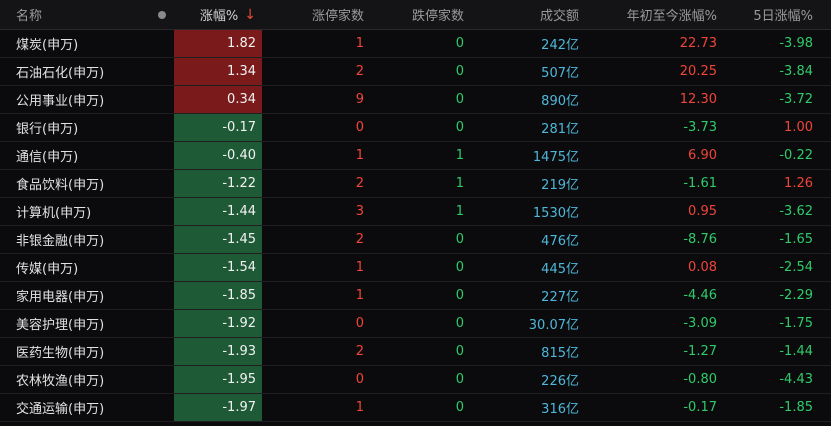 The width and height of the screenshot is (831, 426). I want to click on table-row: 计算机(申万) -1.44 3 1 1530亿 0.95 -3.62, so click(415, 212).